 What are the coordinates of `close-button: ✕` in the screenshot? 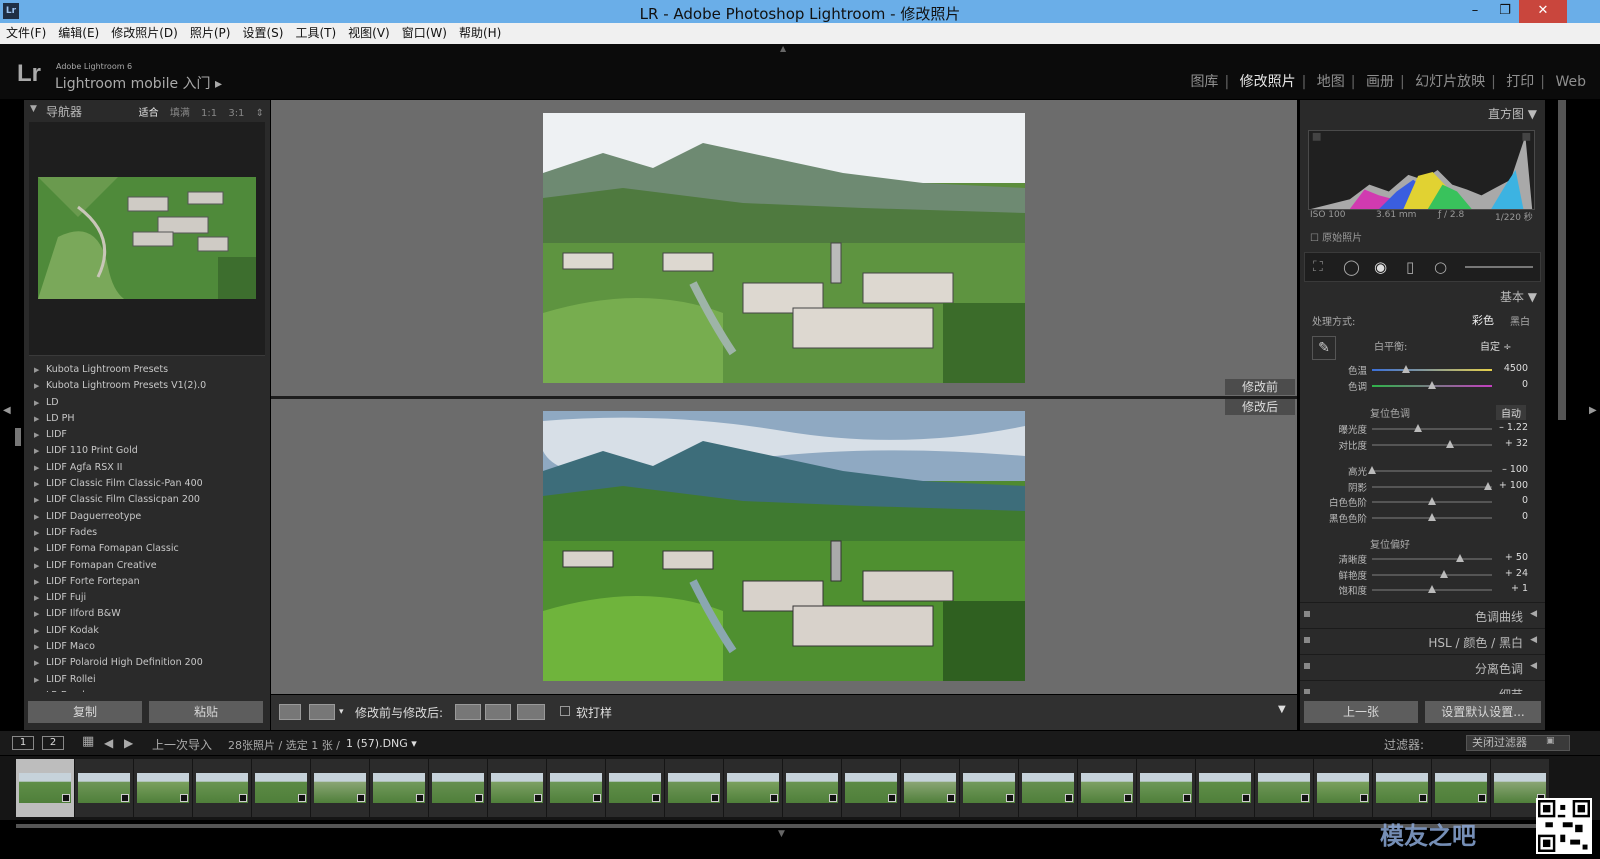 It's located at (1543, 11).